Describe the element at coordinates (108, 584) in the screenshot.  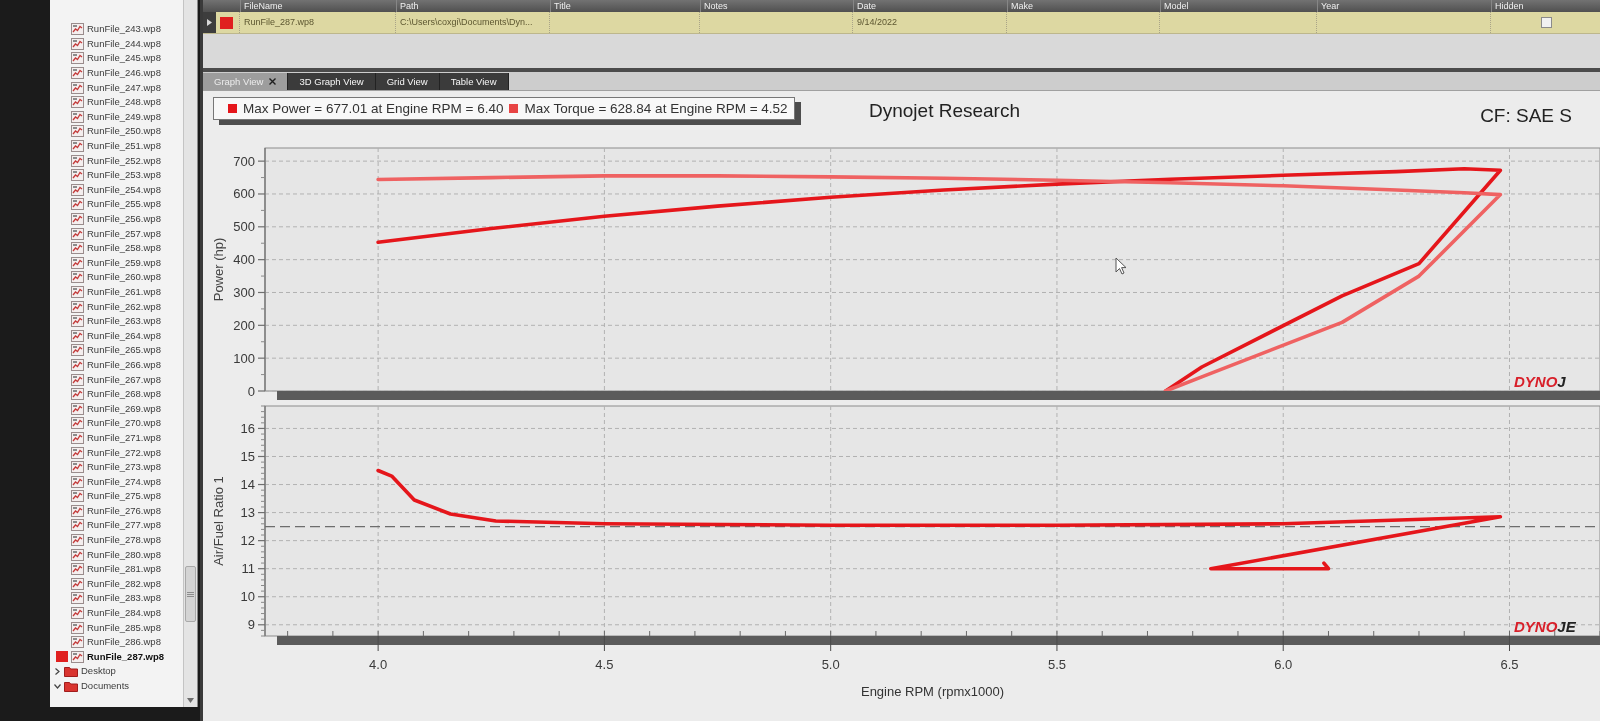
I see `file-tree-item: RunFile_282.wp8` at that location.